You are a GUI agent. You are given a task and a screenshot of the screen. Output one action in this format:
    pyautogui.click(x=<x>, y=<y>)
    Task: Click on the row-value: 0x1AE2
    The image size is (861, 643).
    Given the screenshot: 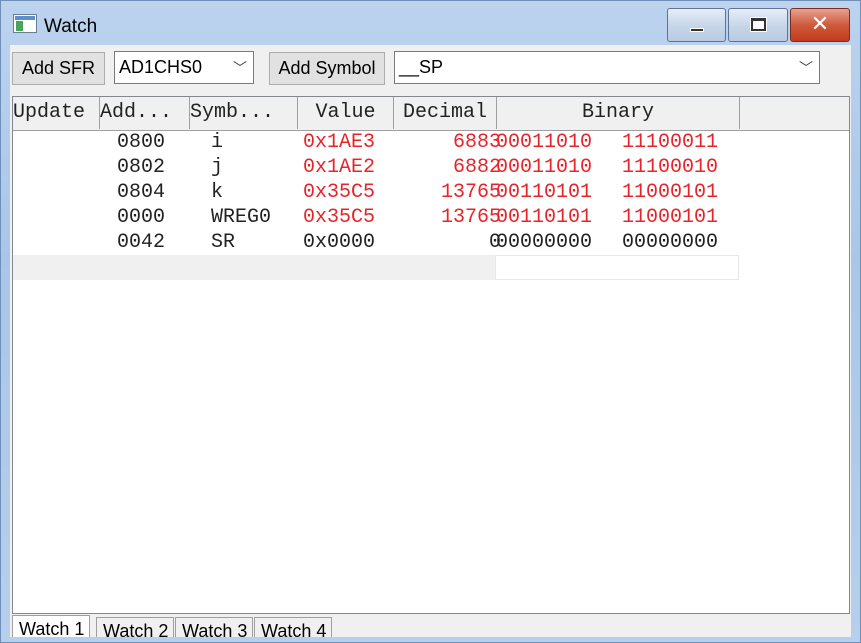 What is the action you would take?
    pyautogui.click(x=339, y=167)
    